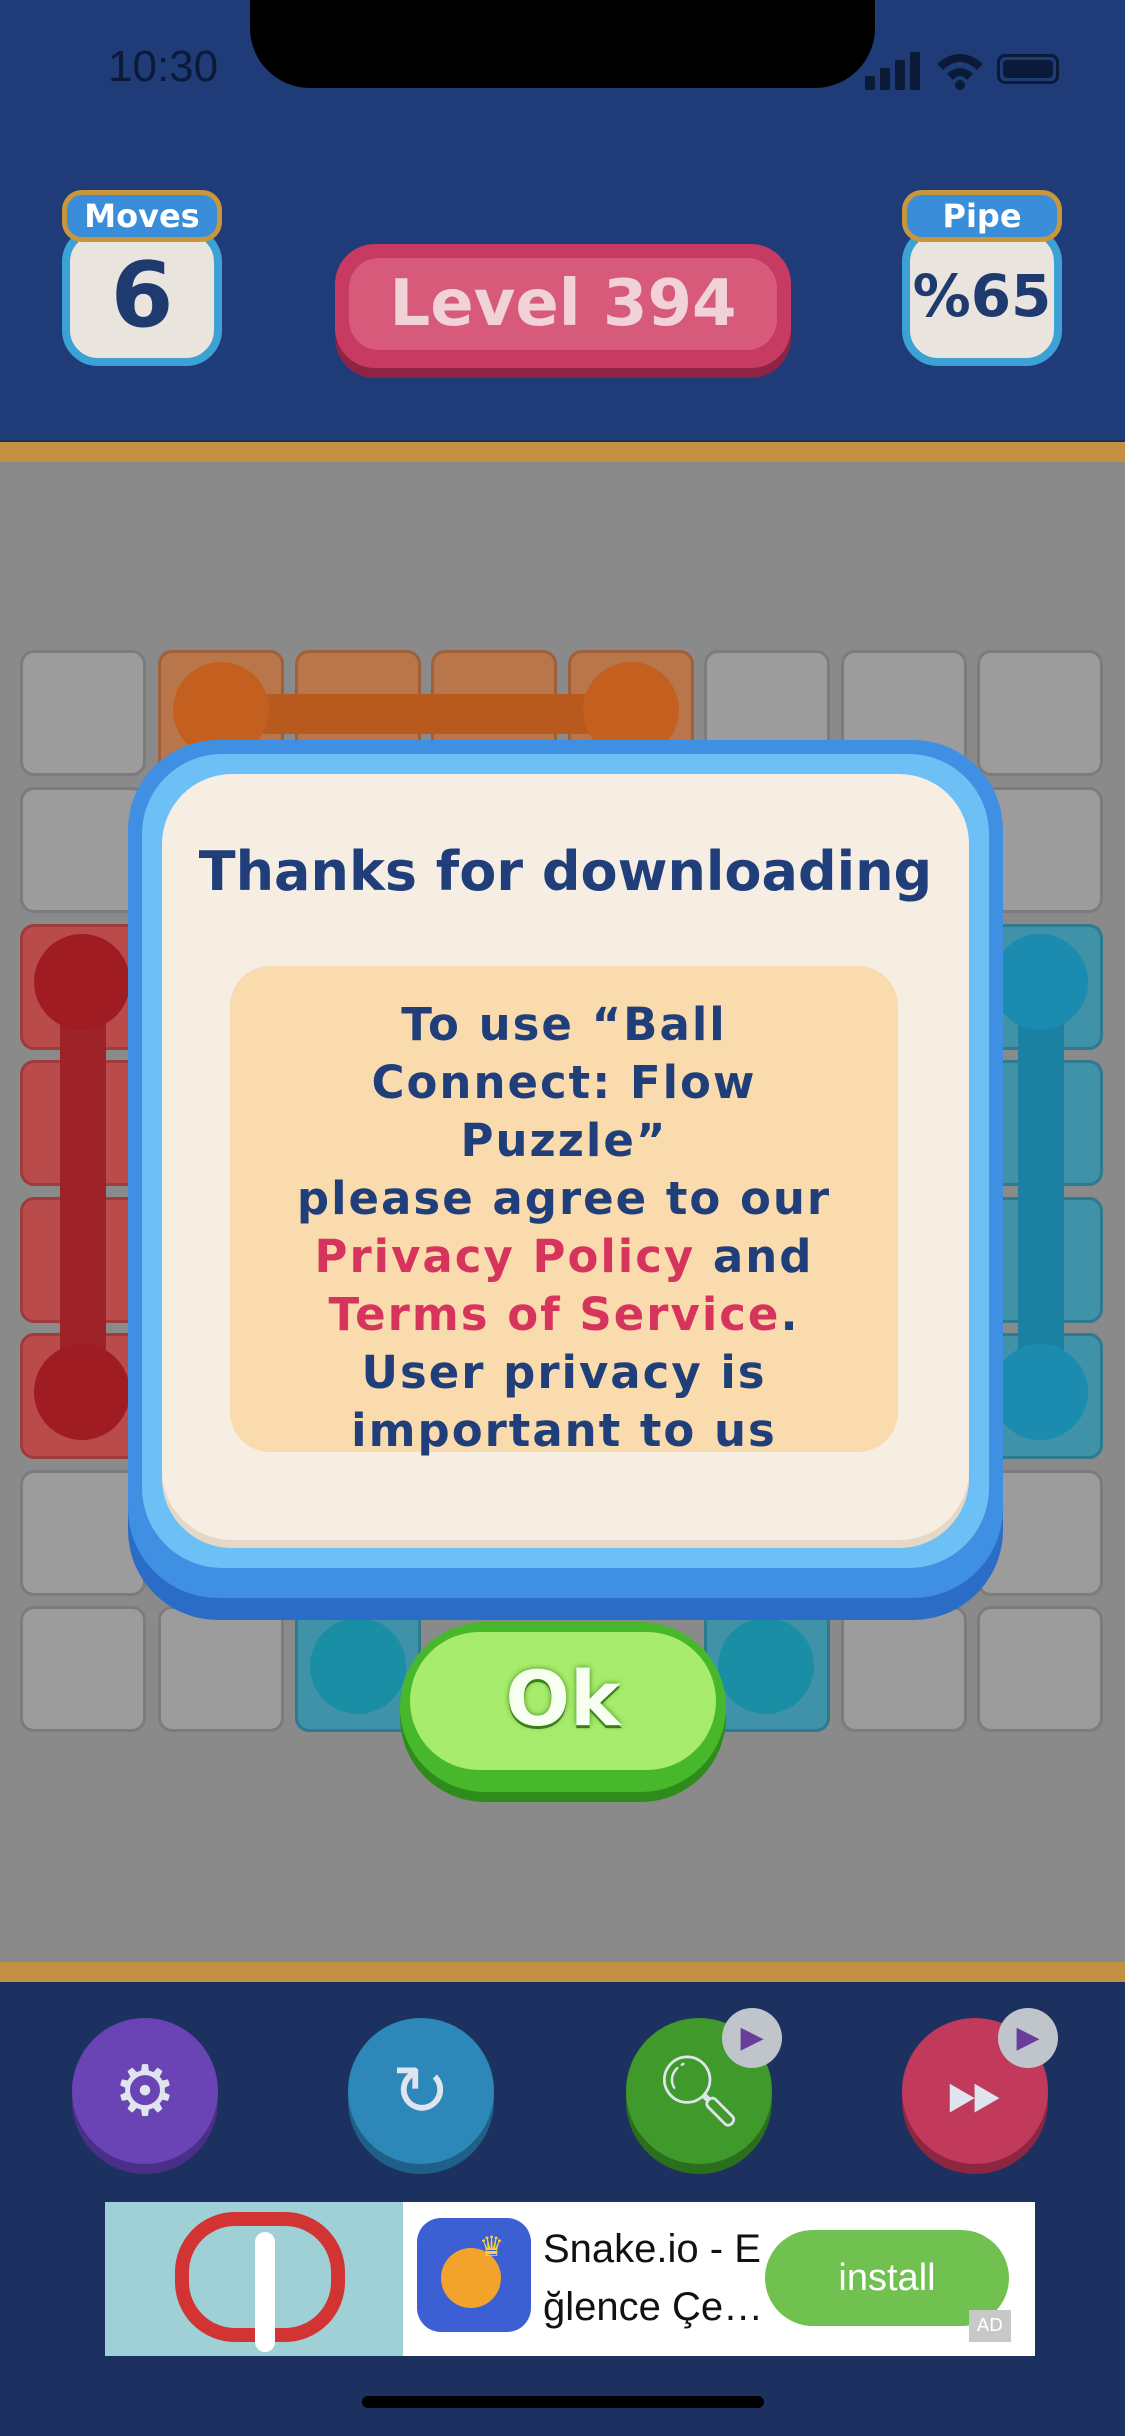 The width and height of the screenshot is (1125, 2436). Describe the element at coordinates (982, 216) in the screenshot. I see `pipe-label: Pipe` at that location.